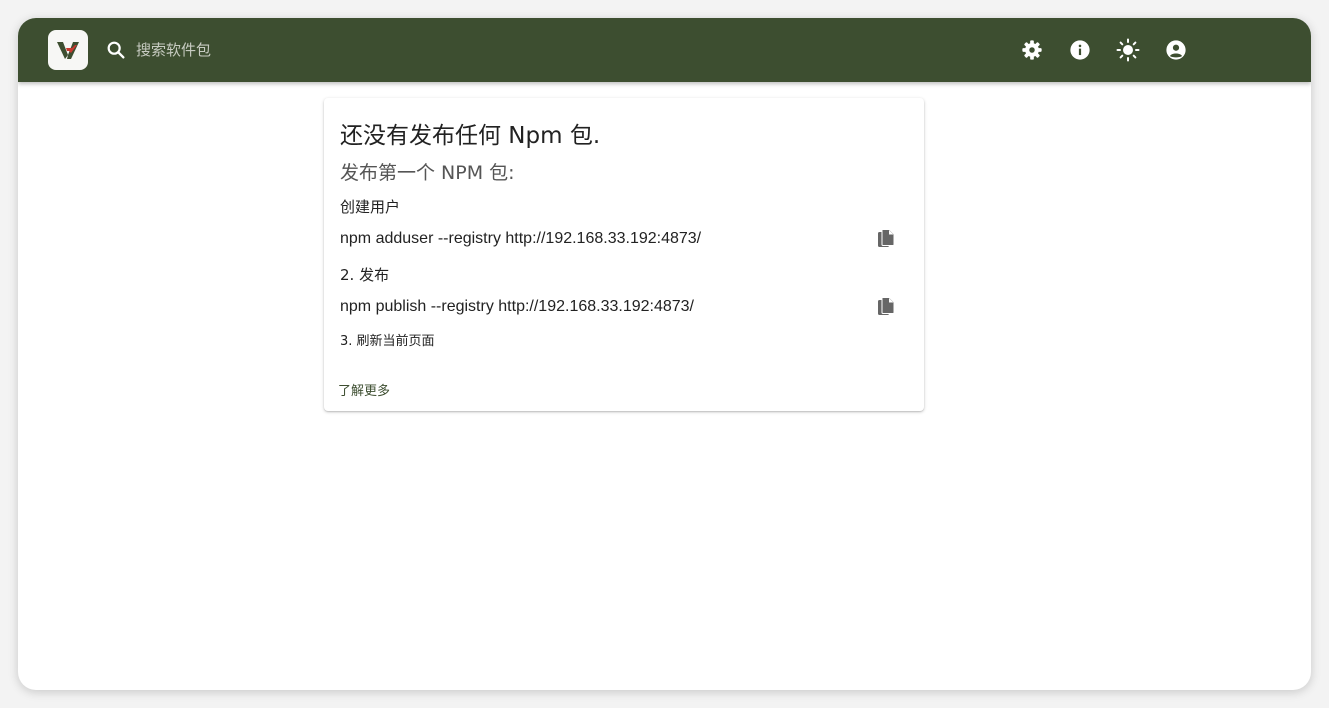 The image size is (1329, 708). I want to click on account-circle-icon, so click(1176, 50).